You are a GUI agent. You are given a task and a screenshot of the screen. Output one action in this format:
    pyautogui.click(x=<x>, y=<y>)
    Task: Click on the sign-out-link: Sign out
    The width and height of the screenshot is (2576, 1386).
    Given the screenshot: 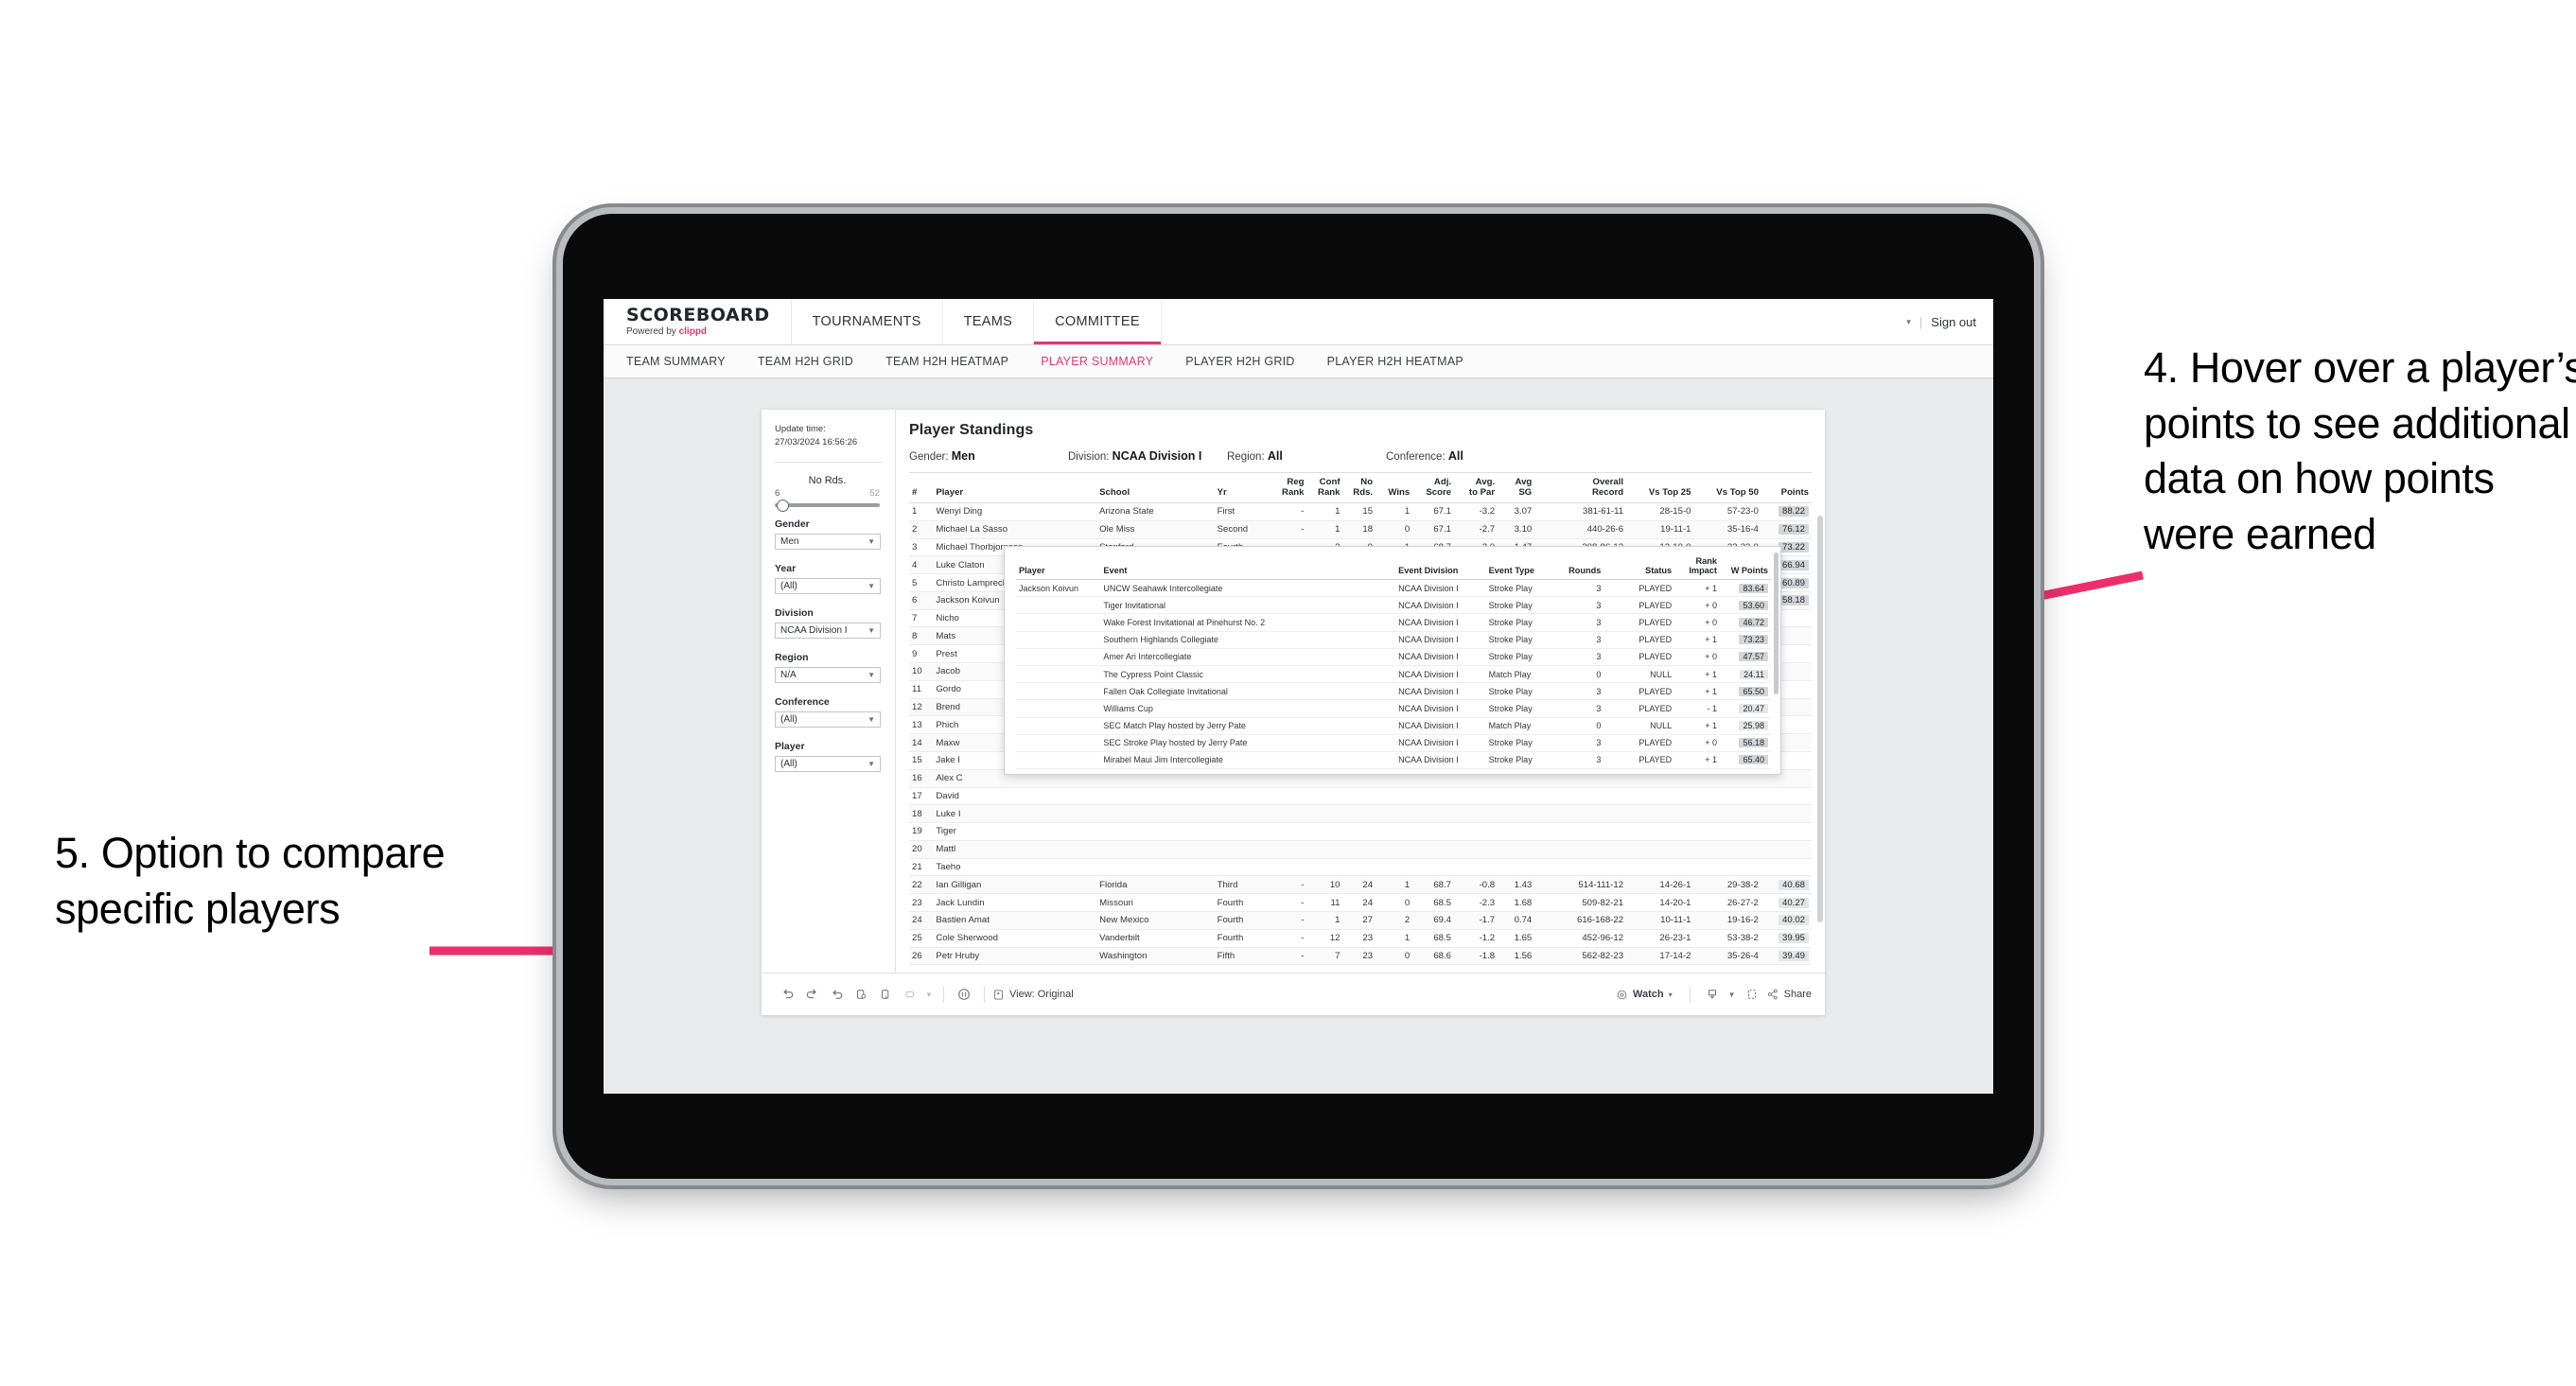 What is the action you would take?
    pyautogui.click(x=1953, y=322)
    